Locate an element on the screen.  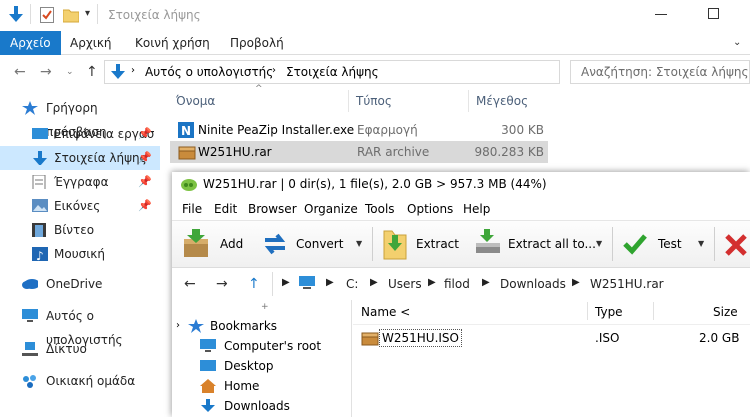
column-header-name: Όνομα is located at coordinates (195, 101).